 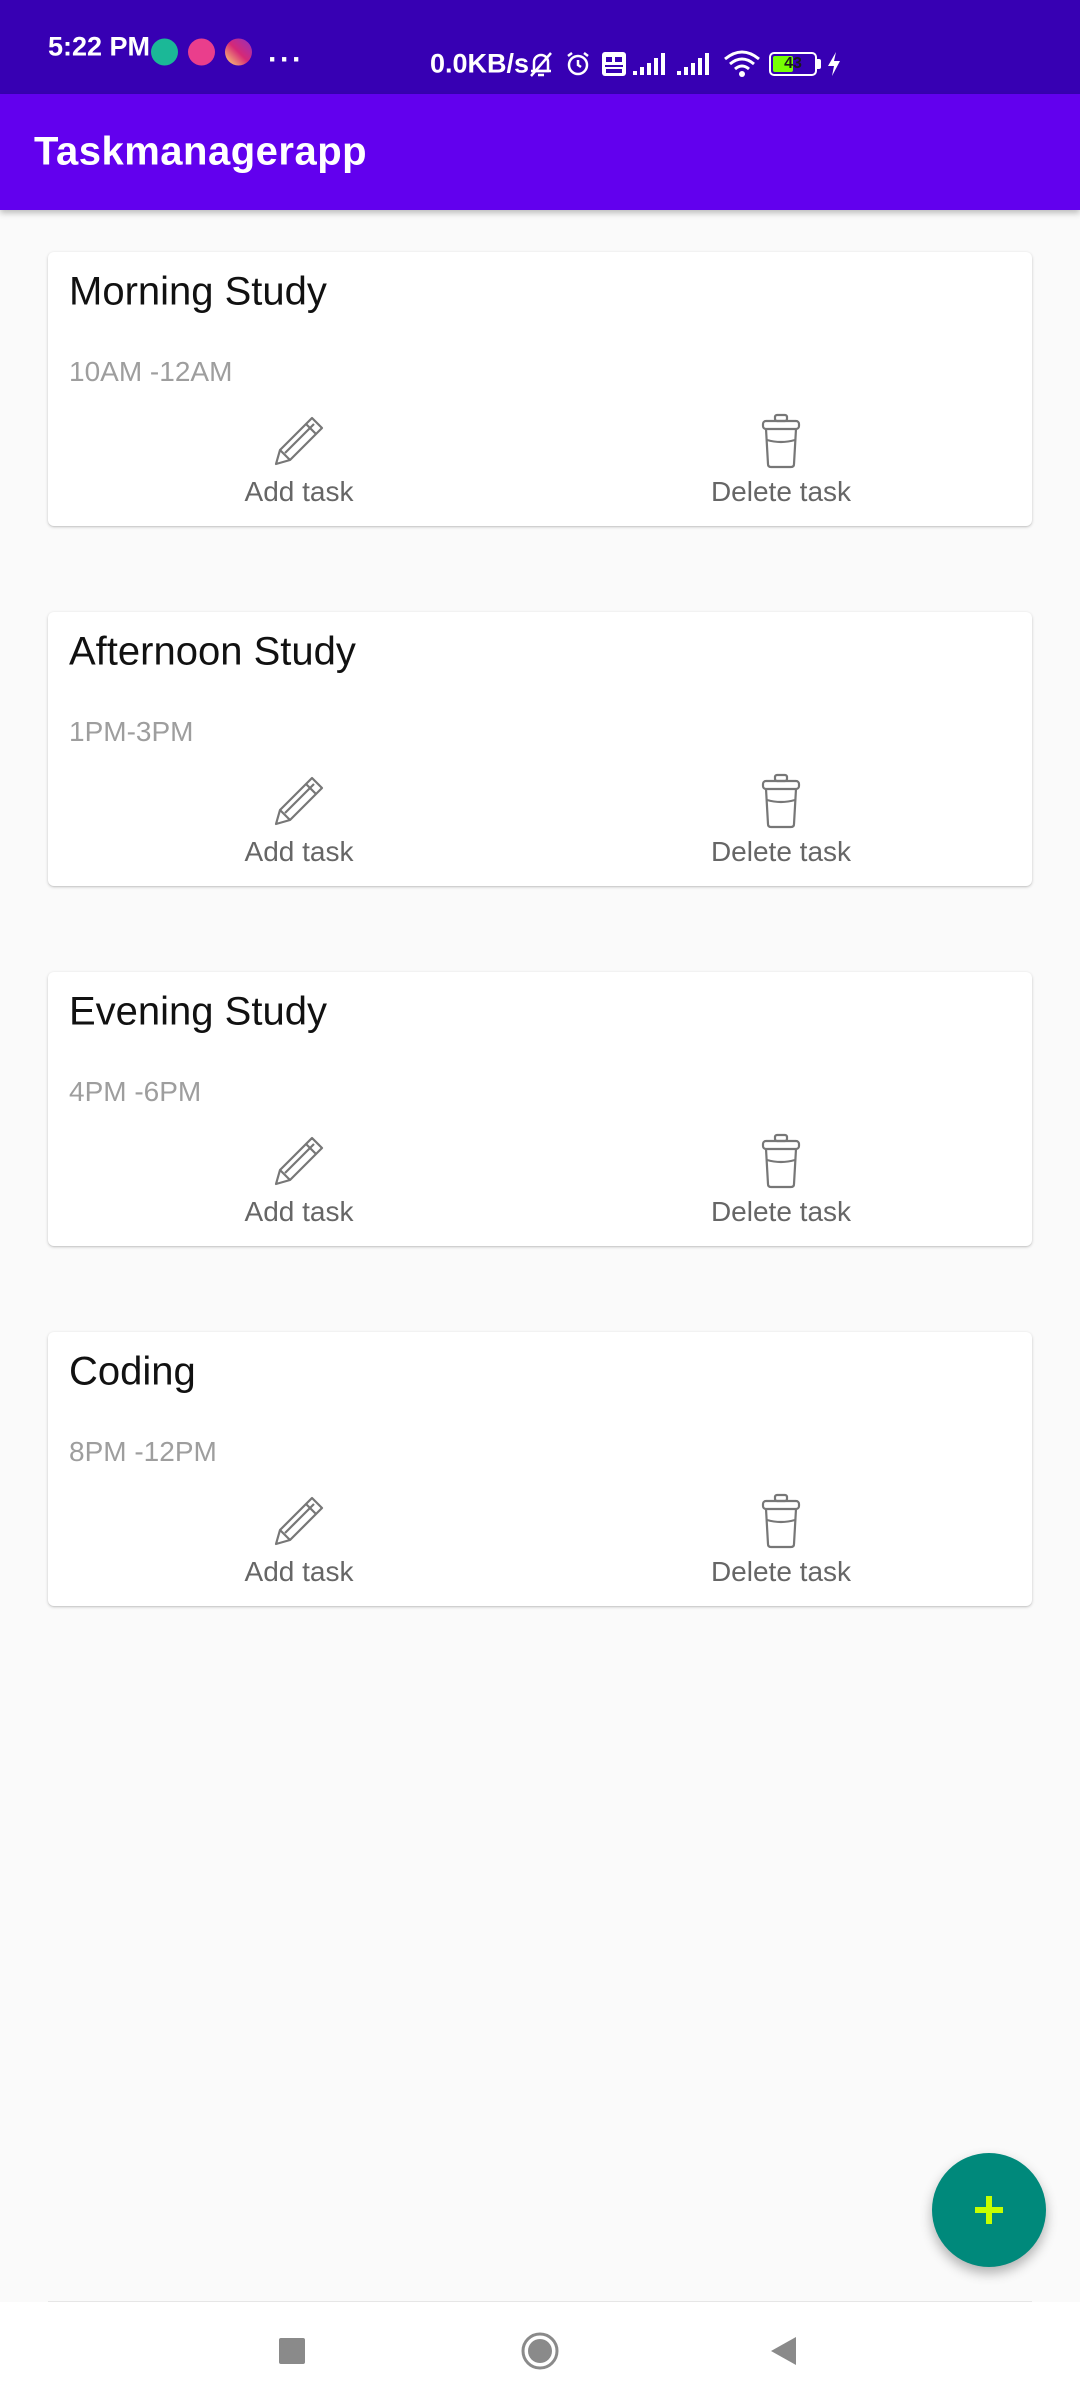 What do you see at coordinates (143, 1451) in the screenshot?
I see `task-time: 8PM -12PM` at bounding box center [143, 1451].